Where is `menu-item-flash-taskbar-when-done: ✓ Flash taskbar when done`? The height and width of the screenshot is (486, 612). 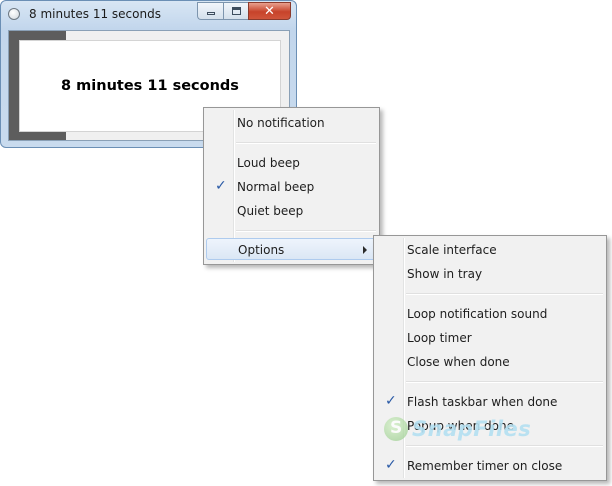
menu-item-flash-taskbar-when-done: ✓ Flash taskbar when done is located at coordinates (490, 402).